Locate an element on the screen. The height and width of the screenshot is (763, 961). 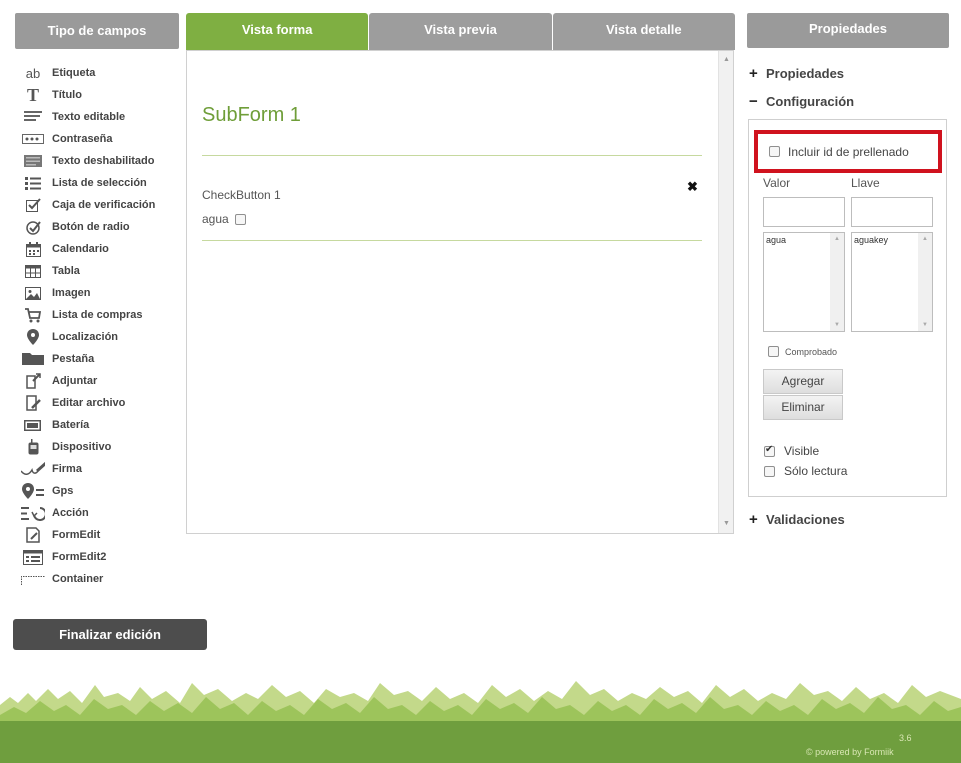
field-item-etiqueta: ab Etiqueta is located at coordinates (106, 73).